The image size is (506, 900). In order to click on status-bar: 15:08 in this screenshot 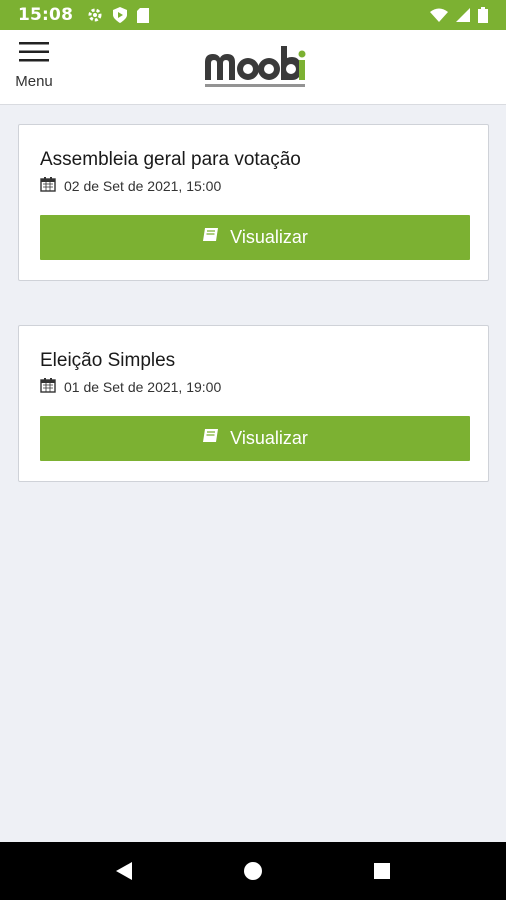, I will do `click(253, 15)`.